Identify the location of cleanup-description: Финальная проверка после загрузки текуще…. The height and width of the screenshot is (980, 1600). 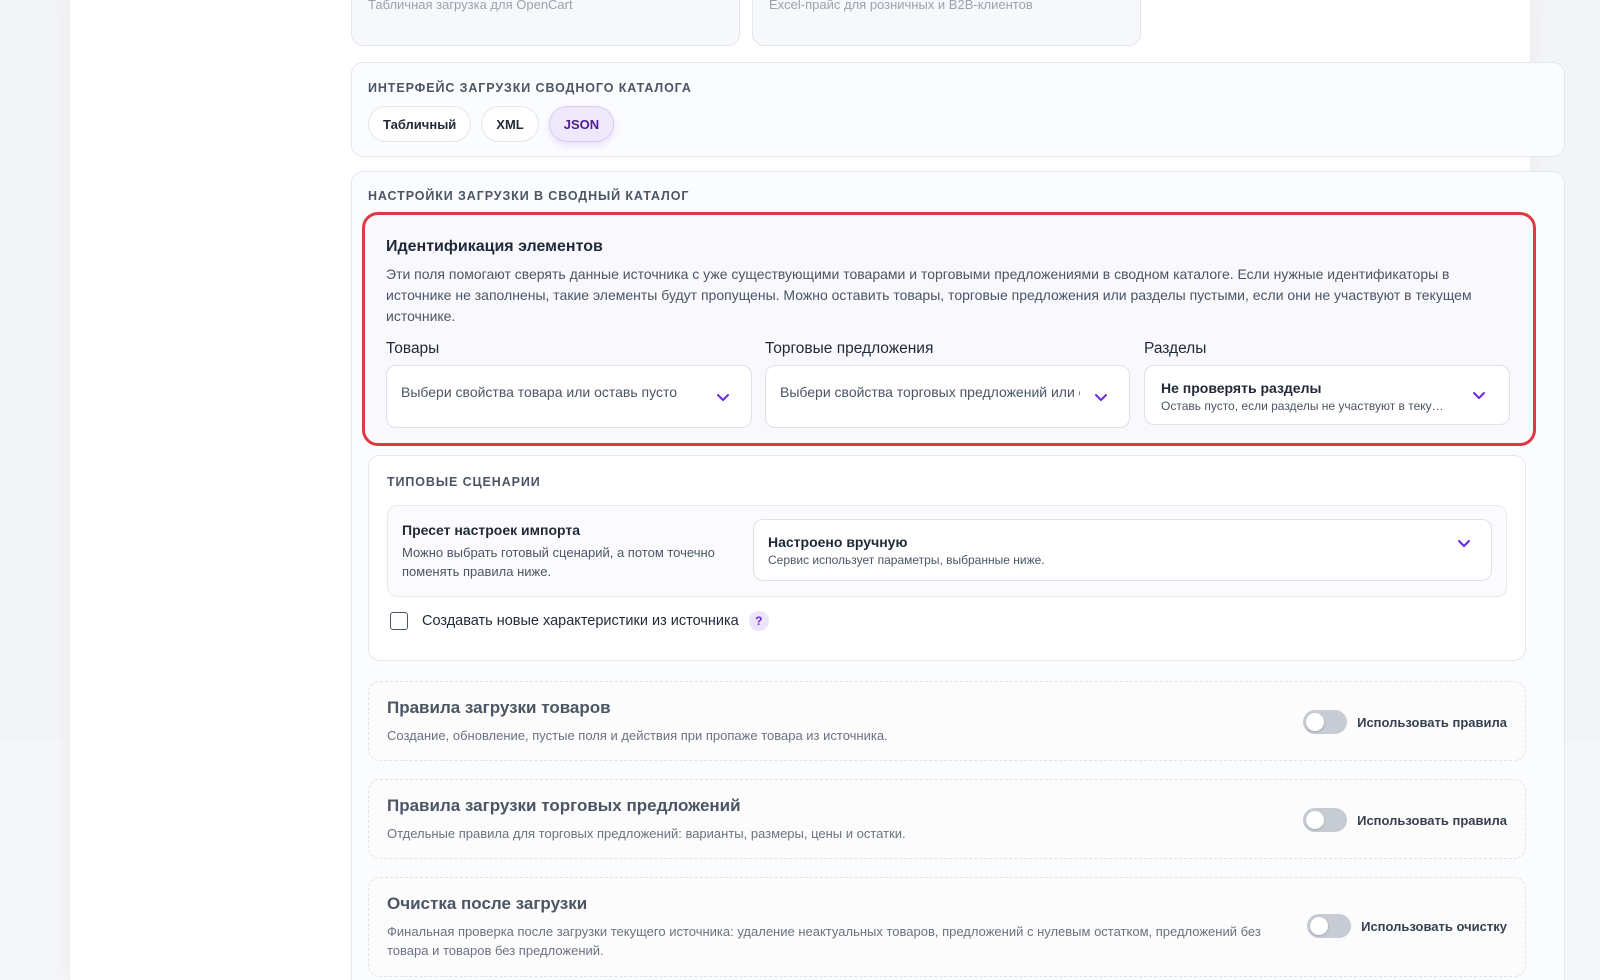
(824, 941).